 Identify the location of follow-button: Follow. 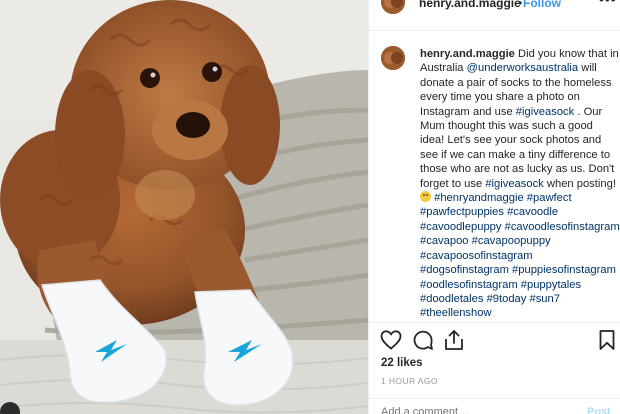
(542, 5).